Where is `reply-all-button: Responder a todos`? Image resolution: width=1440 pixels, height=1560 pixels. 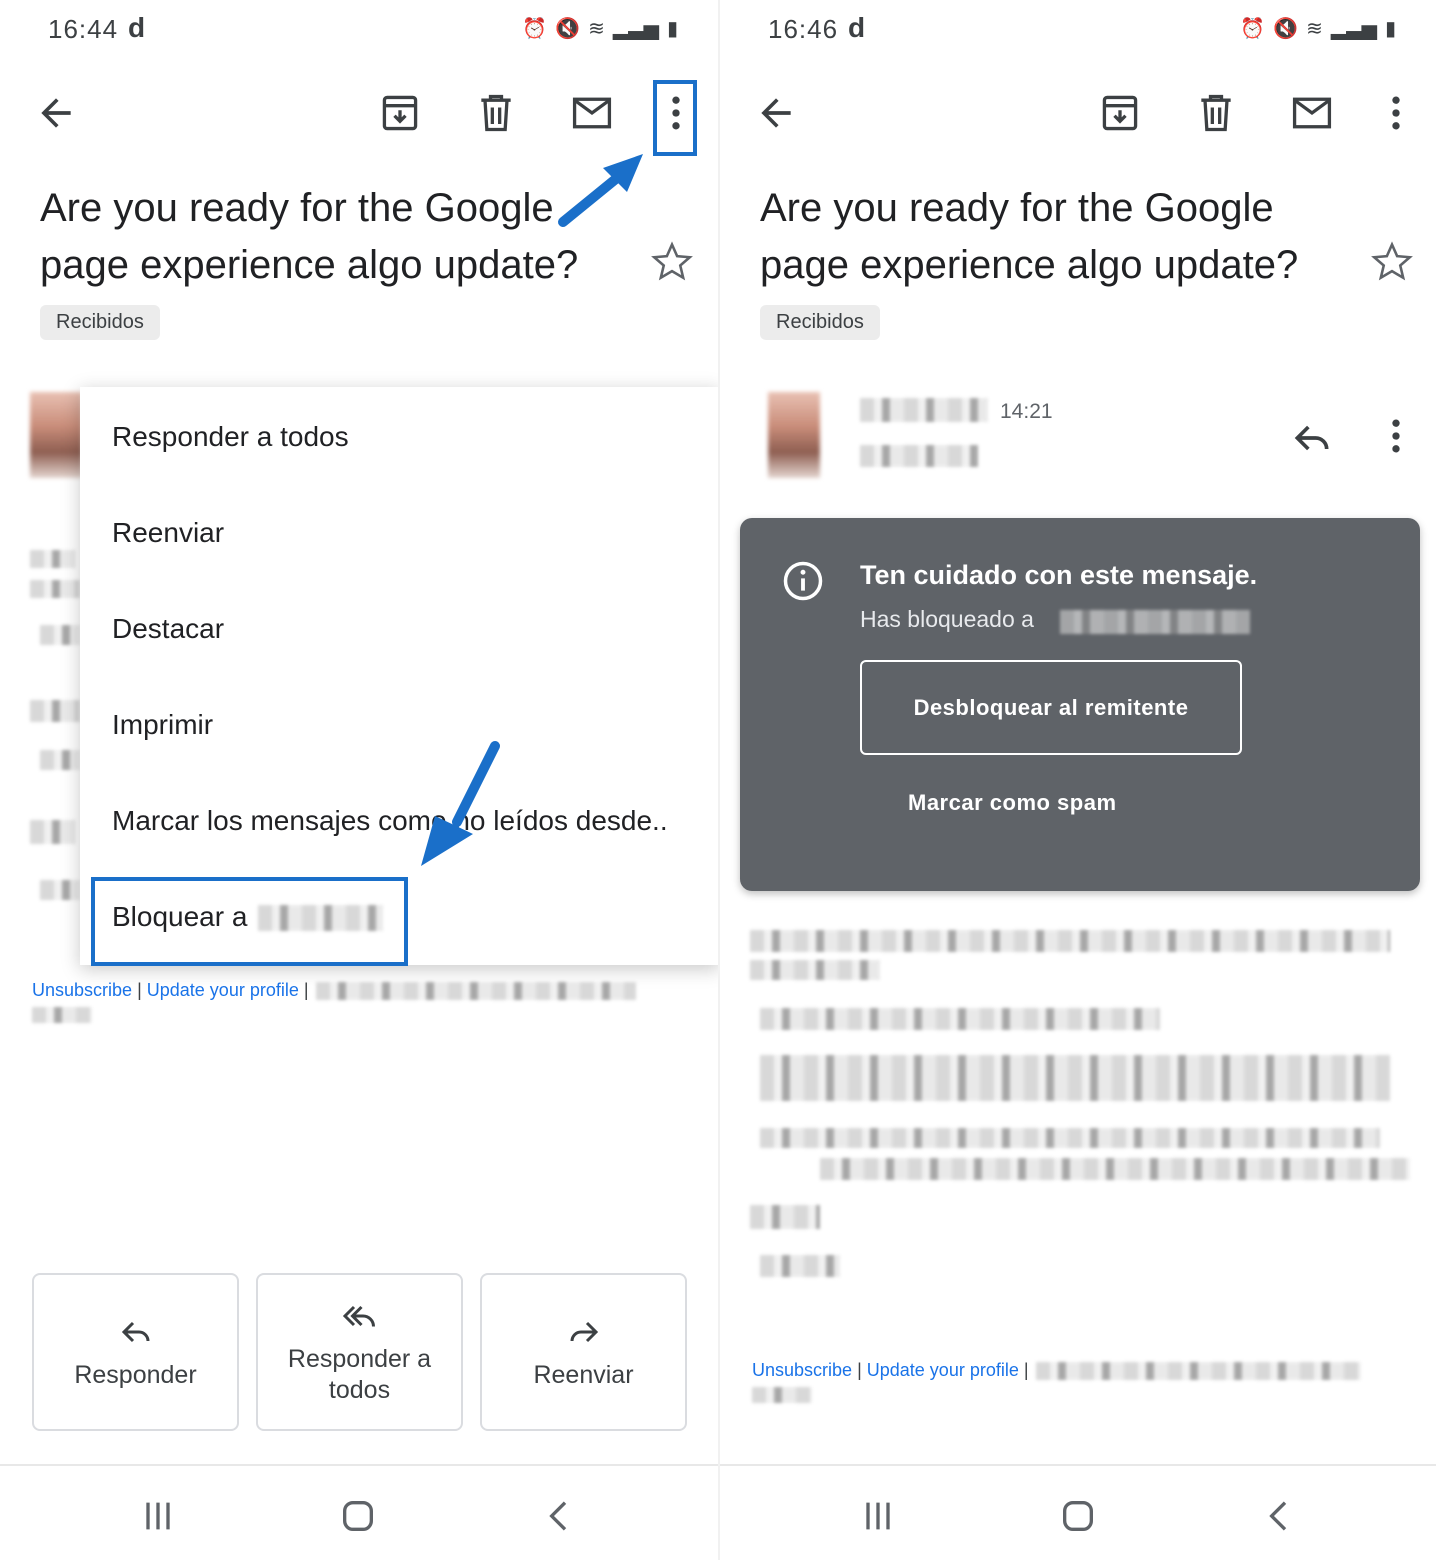
reply-all-button: Responder a todos is located at coordinates (359, 1352).